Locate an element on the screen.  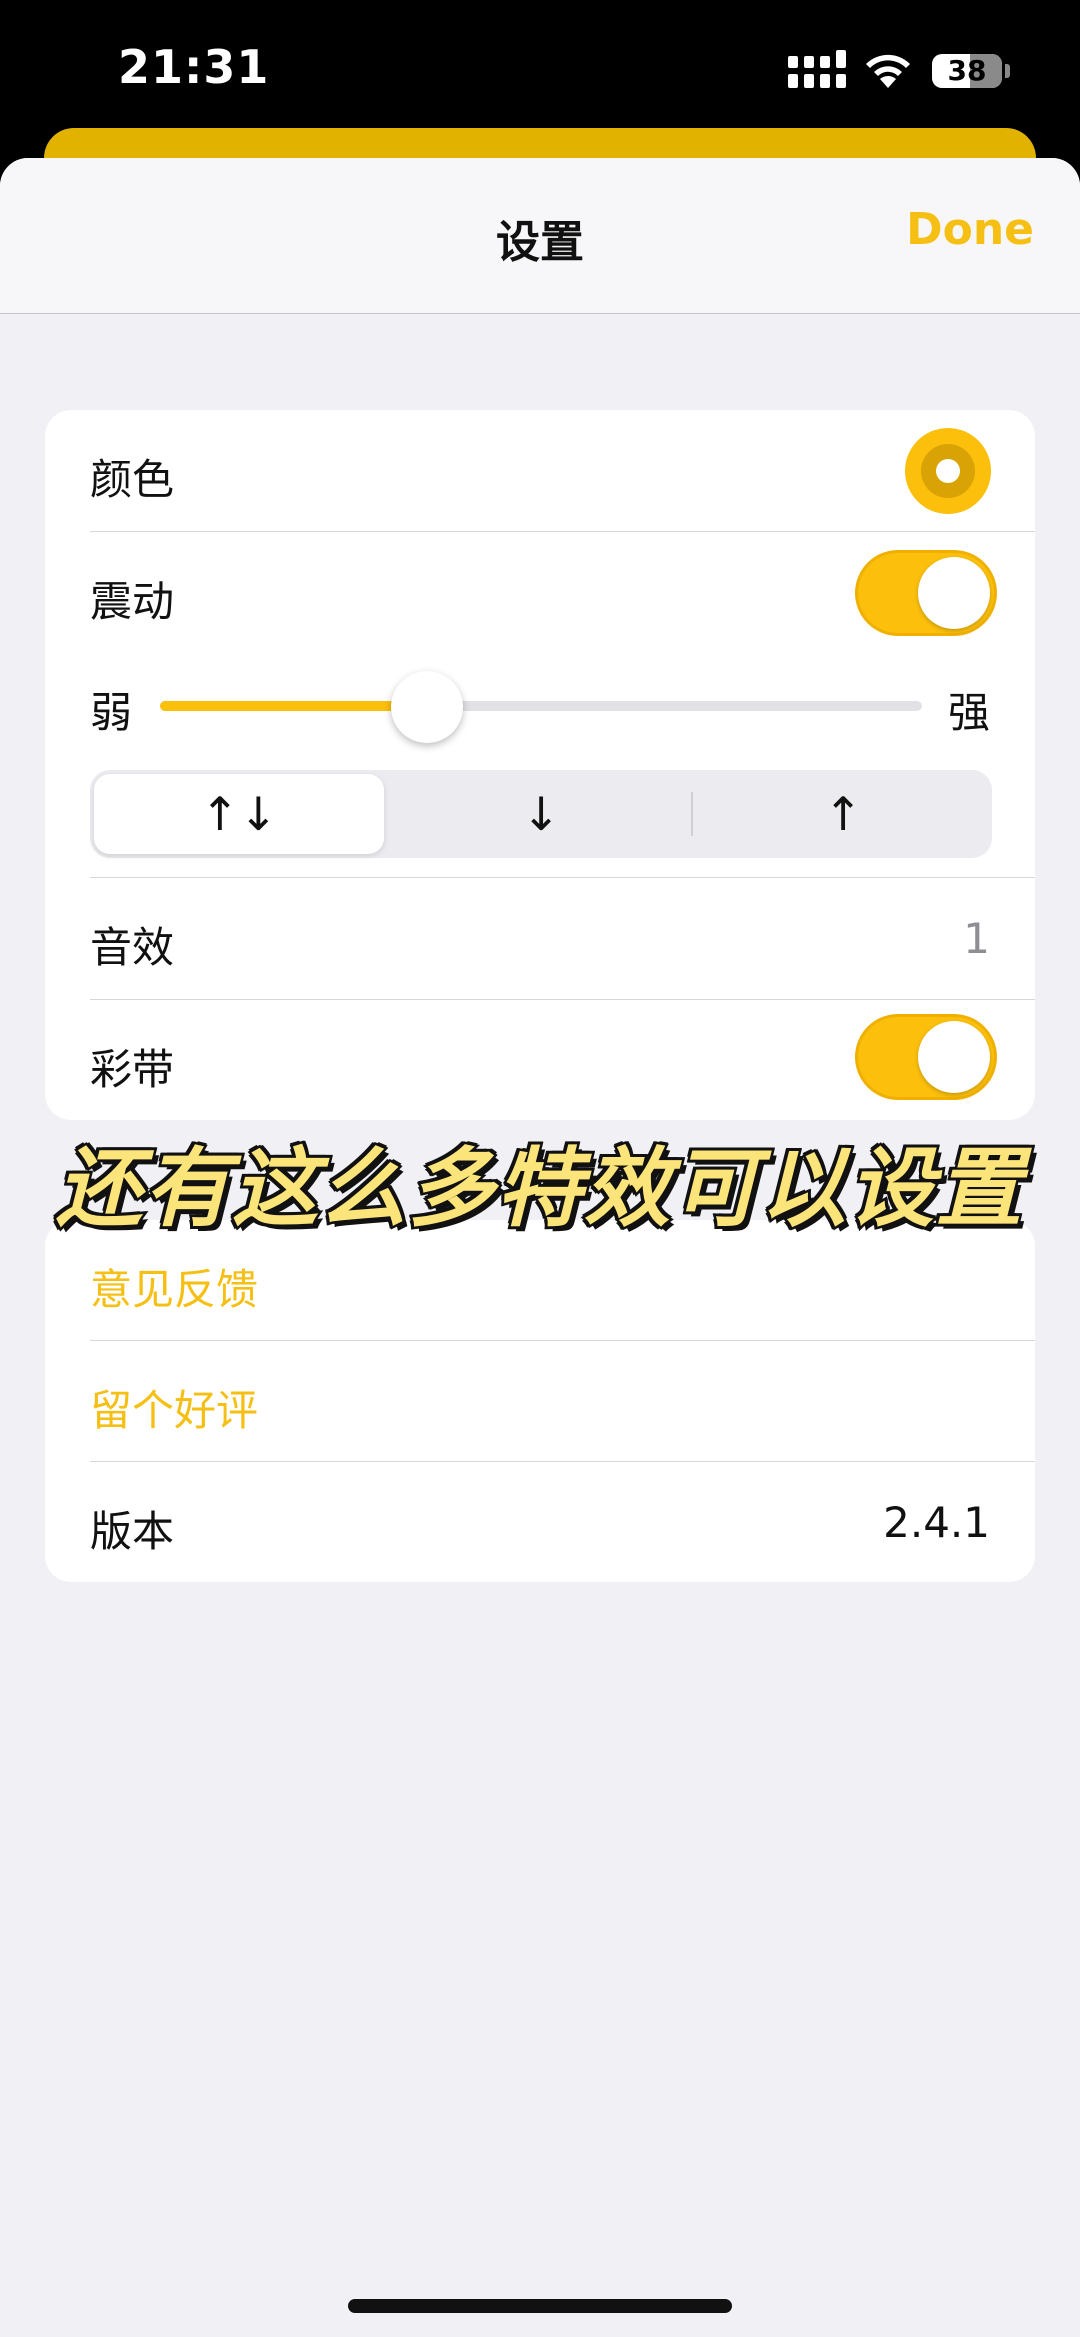
version-label: 版本 is located at coordinates (132, 1531).